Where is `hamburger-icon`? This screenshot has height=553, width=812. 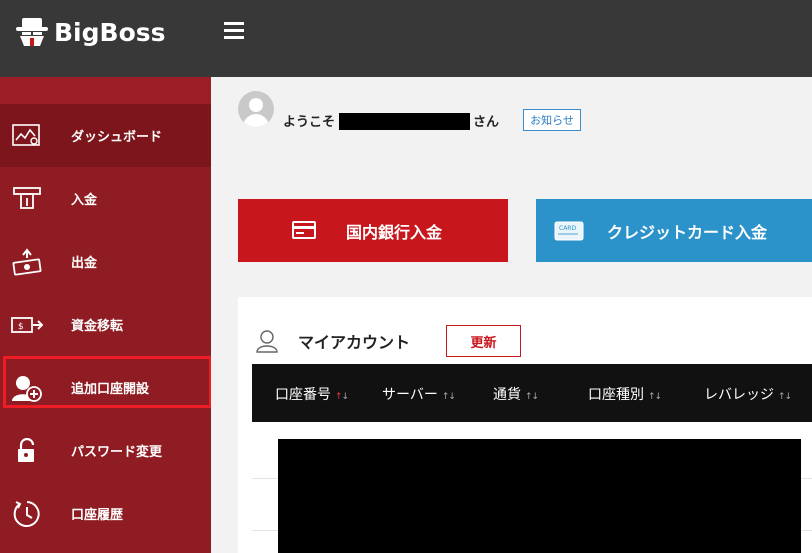
hamburger-icon is located at coordinates (234, 31).